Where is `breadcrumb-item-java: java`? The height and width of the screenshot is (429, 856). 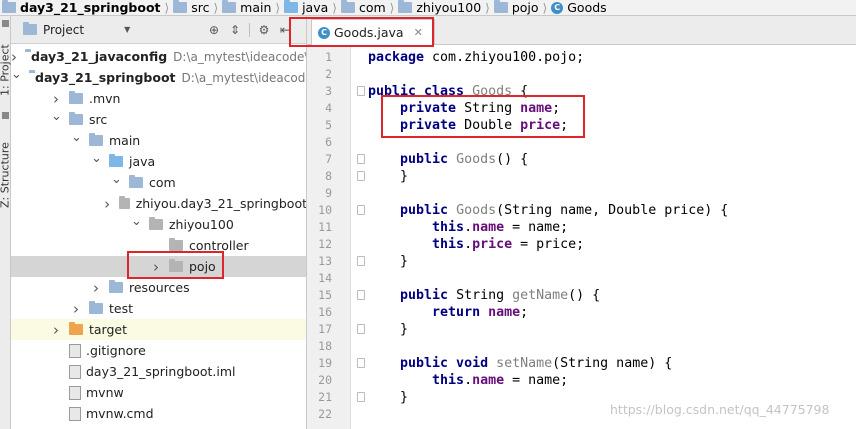
breadcrumb-item-java: java is located at coordinates (307, 7).